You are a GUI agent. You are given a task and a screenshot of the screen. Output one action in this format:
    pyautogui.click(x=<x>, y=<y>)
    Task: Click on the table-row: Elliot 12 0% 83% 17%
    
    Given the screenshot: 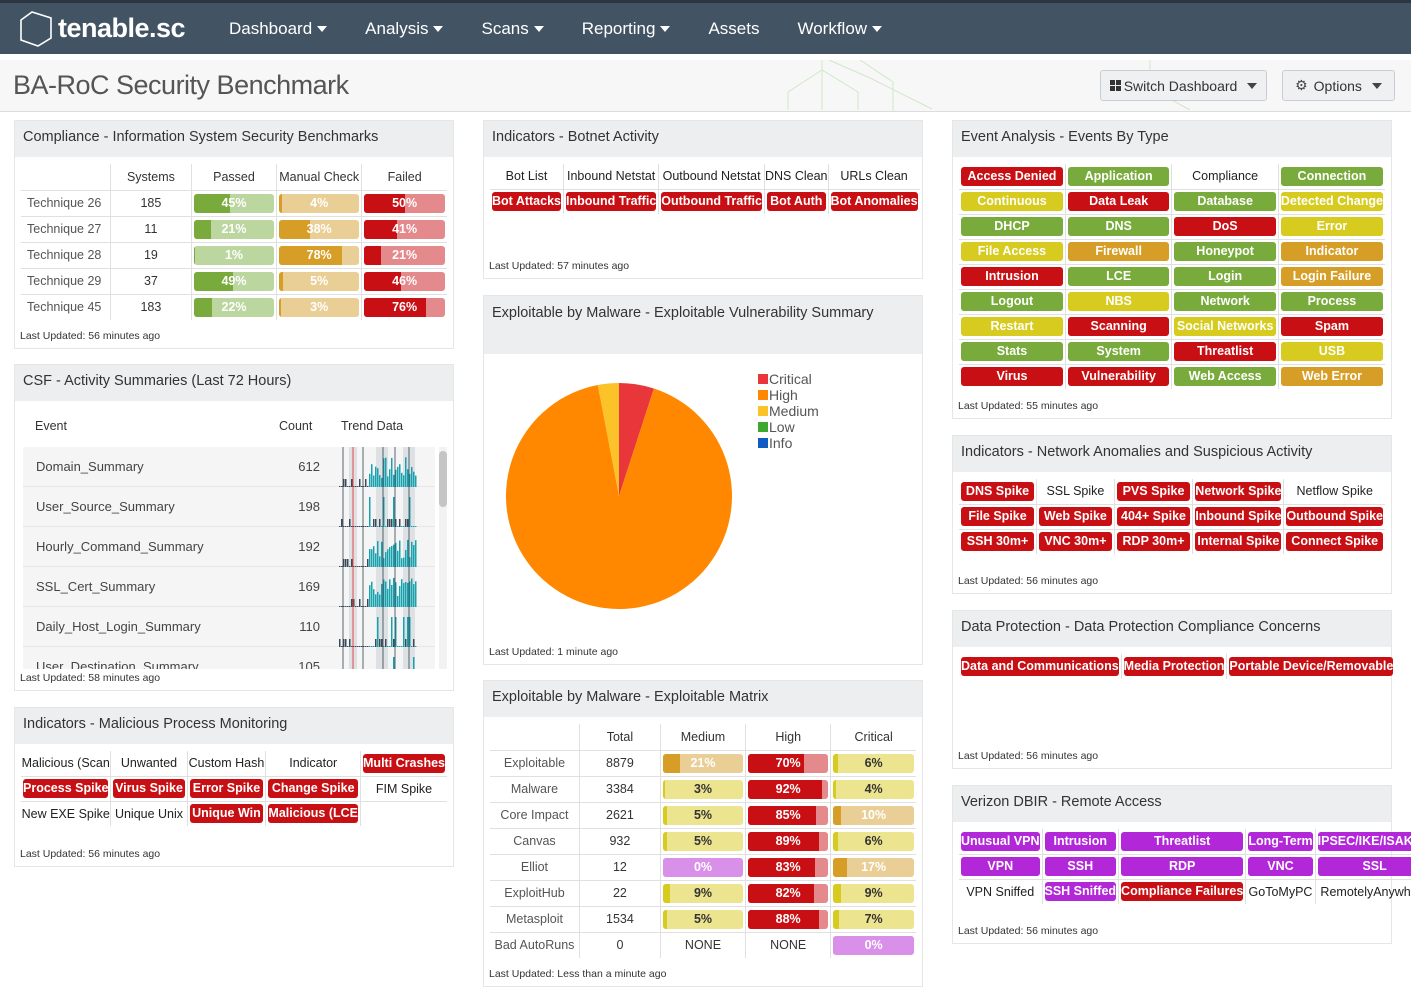 What is the action you would take?
    pyautogui.click(x=703, y=867)
    